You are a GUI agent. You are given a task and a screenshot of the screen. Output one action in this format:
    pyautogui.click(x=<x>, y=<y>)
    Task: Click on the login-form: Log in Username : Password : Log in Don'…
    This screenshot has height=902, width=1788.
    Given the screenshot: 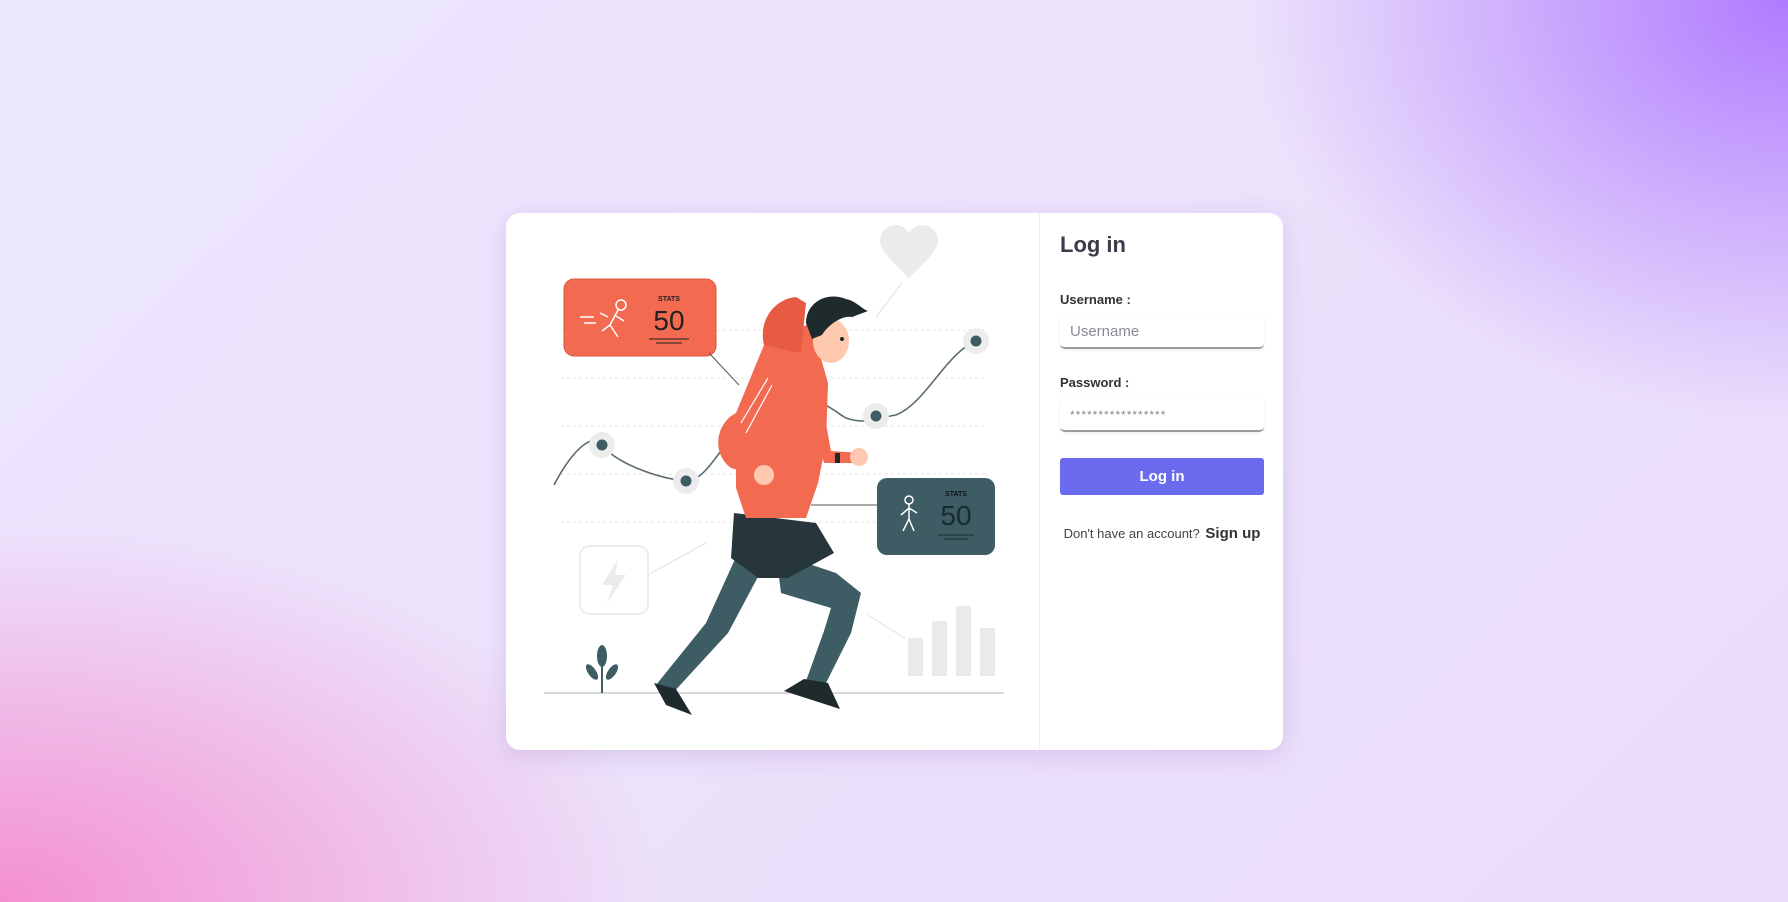 What is the action you would take?
    pyautogui.click(x=1161, y=481)
    